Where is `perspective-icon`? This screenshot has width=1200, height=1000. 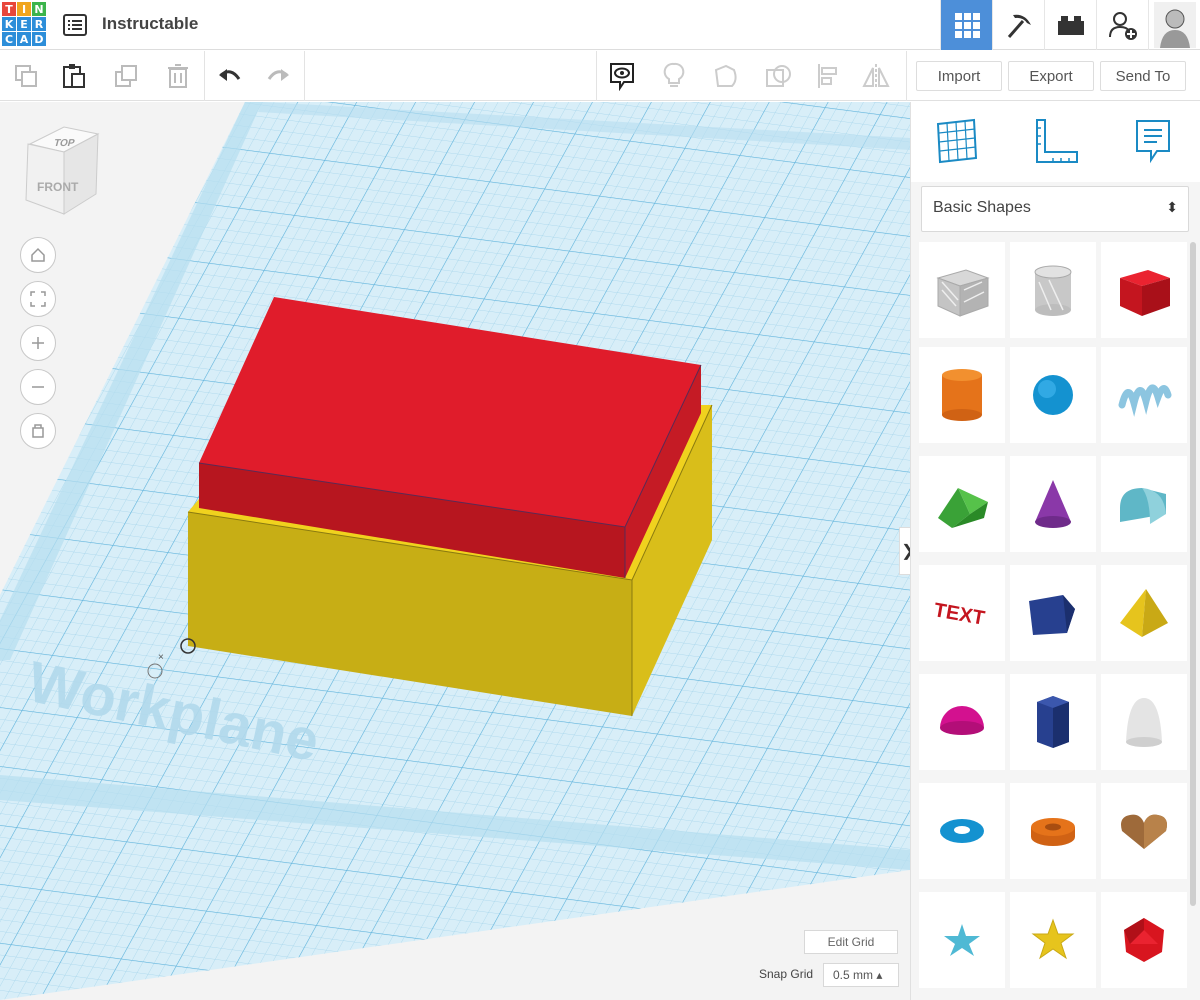 perspective-icon is located at coordinates (38, 431).